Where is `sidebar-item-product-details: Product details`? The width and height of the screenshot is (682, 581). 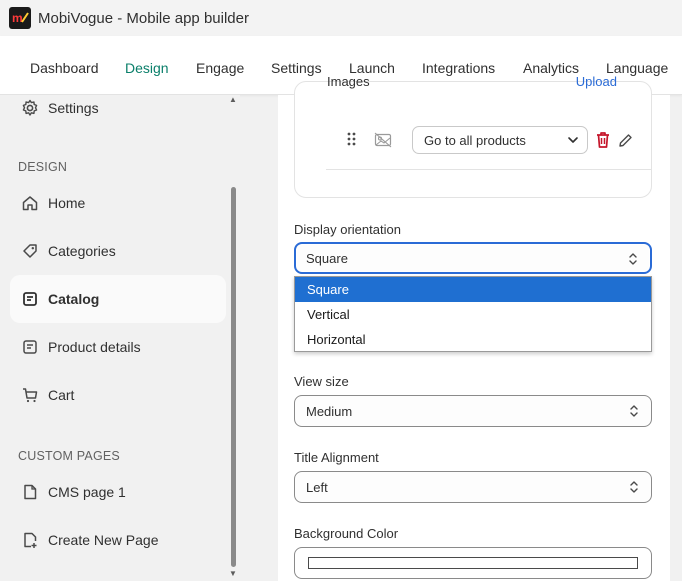
sidebar-item-product-details: Product details is located at coordinates (118, 347).